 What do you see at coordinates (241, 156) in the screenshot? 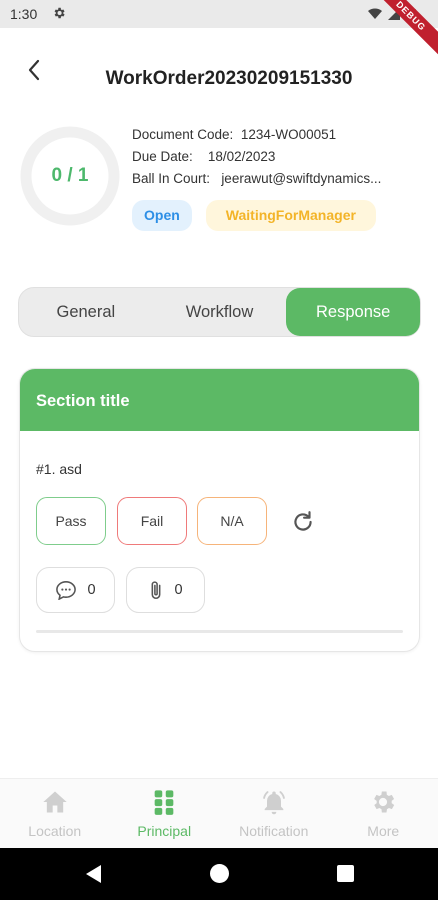
I see `due-date-value: 18/02/2023` at bounding box center [241, 156].